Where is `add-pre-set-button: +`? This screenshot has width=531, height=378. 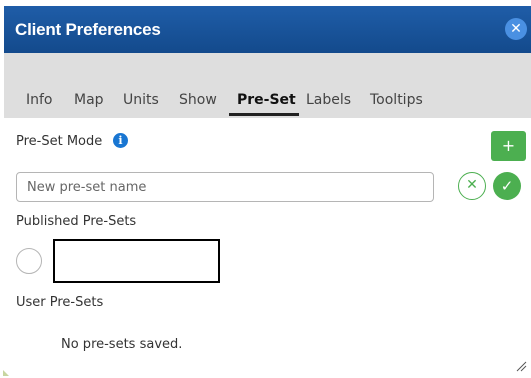
add-pre-set-button: + is located at coordinates (508, 146).